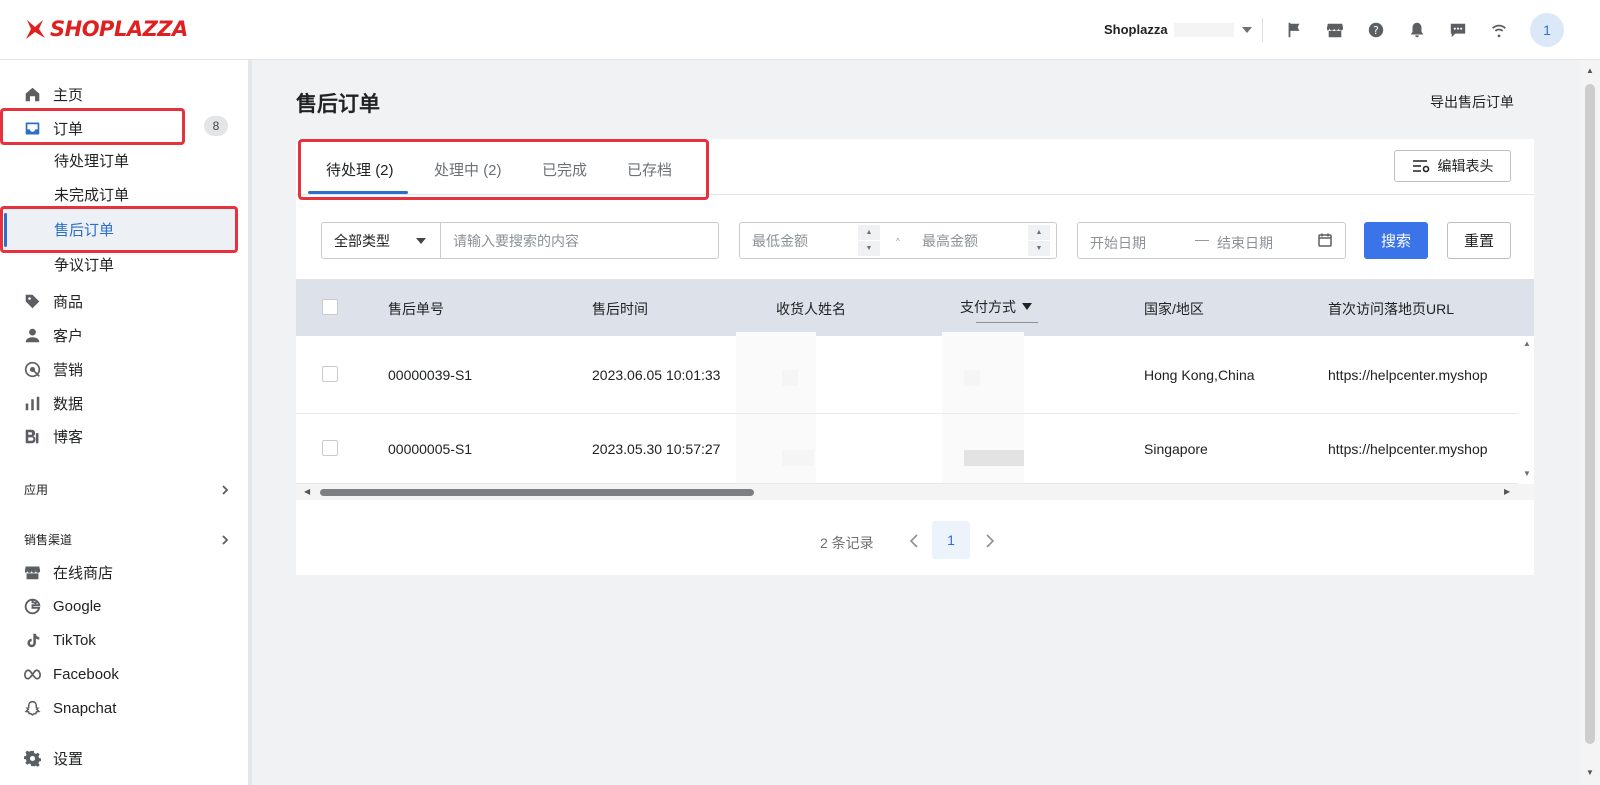  Describe the element at coordinates (68, 336) in the screenshot. I see `sidebar-item-label: 客户` at that location.